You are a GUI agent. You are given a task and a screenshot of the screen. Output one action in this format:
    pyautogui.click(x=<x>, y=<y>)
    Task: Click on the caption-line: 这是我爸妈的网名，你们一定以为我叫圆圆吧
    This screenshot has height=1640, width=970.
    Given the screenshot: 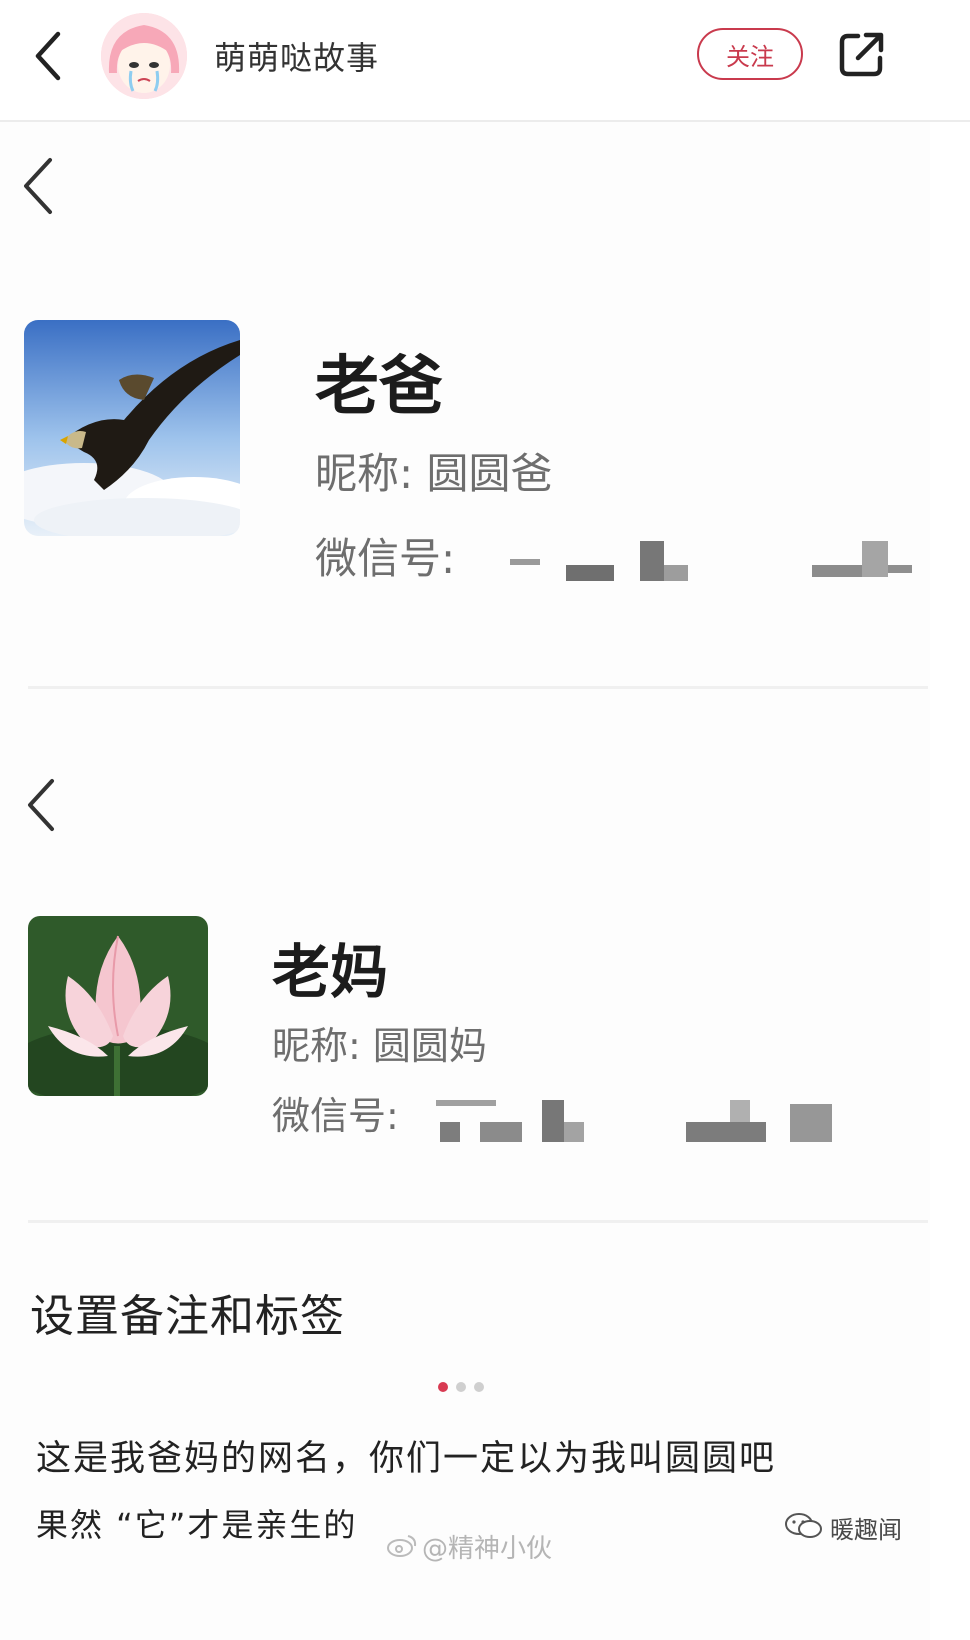 What is the action you would take?
    pyautogui.click(x=406, y=1459)
    